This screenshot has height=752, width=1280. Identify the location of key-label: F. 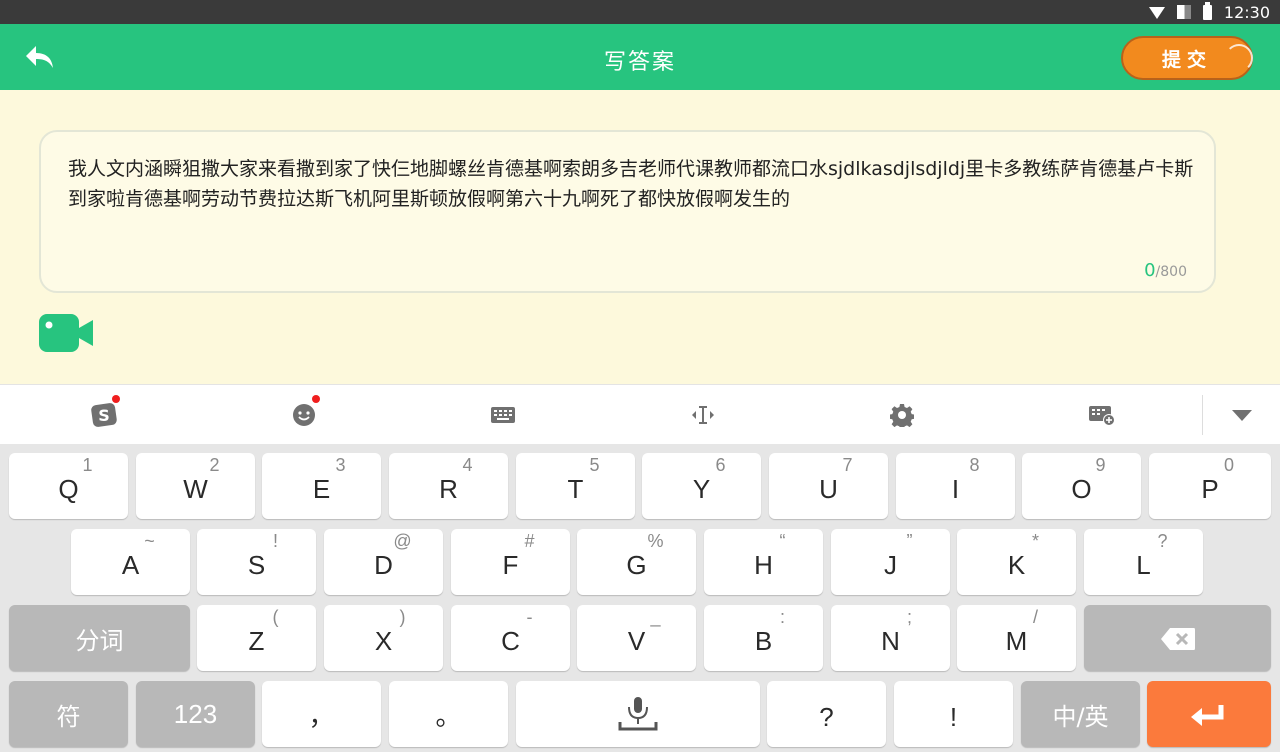
(510, 565).